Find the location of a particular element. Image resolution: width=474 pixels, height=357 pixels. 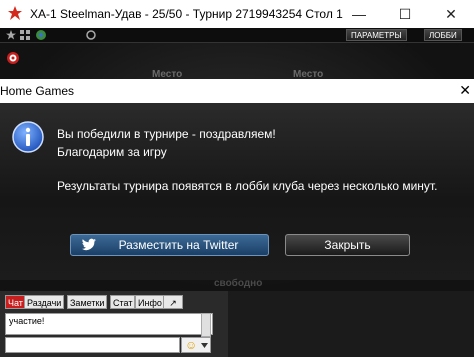

dialog-close-x: ✕ is located at coordinates (465, 90).